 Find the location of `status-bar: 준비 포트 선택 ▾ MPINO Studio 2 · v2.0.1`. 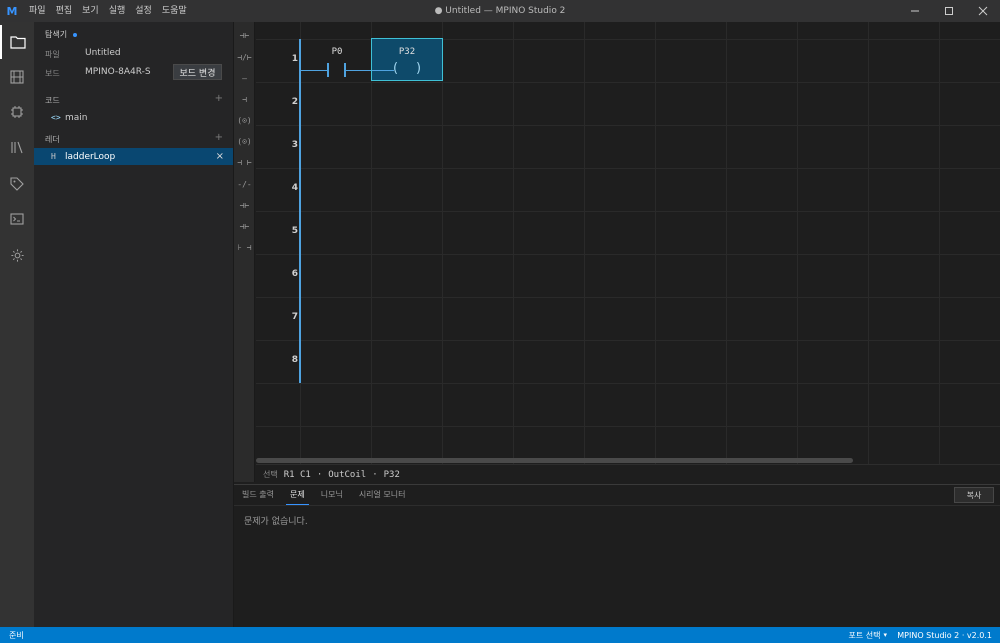

status-bar: 준비 포트 선택 ▾ MPINO Studio 2 · v2.0.1 is located at coordinates (500, 635).